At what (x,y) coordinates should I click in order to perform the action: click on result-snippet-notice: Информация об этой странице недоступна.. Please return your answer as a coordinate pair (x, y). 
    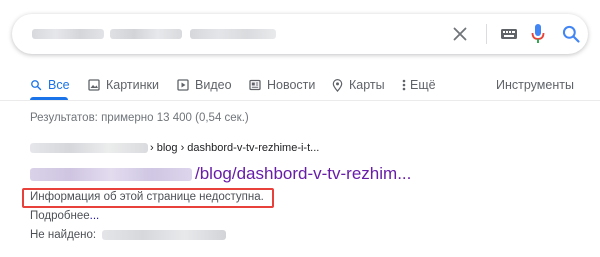
    Looking at the image, I should click on (147, 197).